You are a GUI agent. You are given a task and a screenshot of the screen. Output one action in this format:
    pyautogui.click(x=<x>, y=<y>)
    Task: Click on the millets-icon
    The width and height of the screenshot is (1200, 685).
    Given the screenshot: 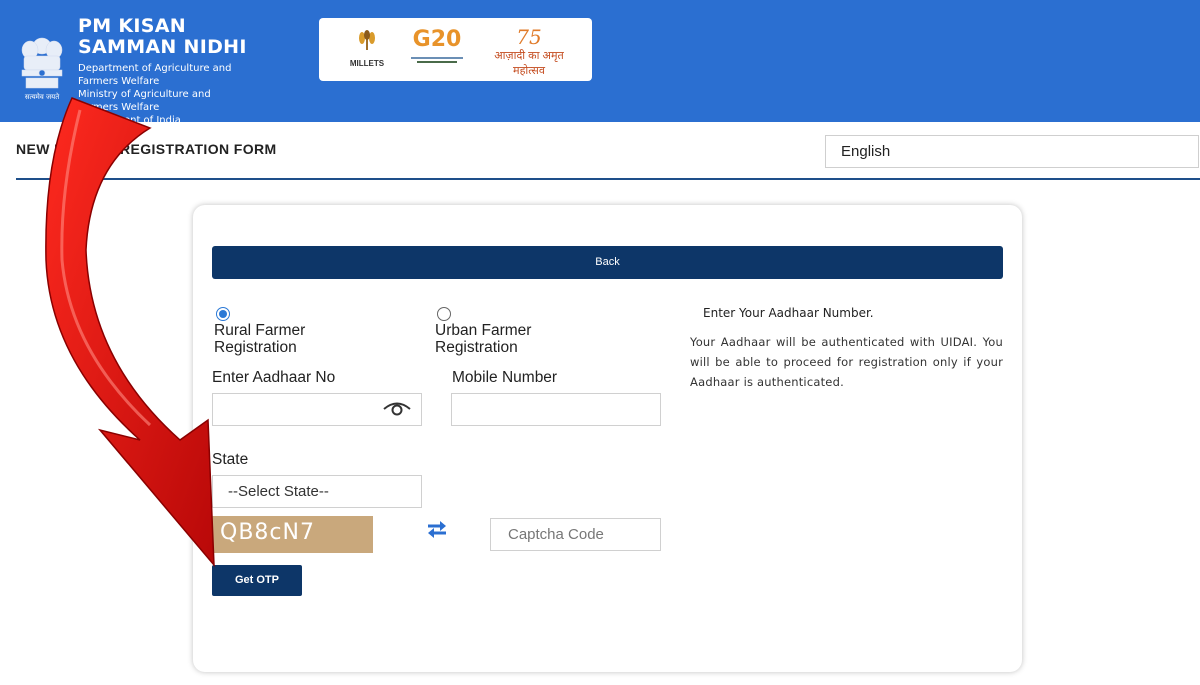 What is the action you would take?
    pyautogui.click(x=367, y=40)
    